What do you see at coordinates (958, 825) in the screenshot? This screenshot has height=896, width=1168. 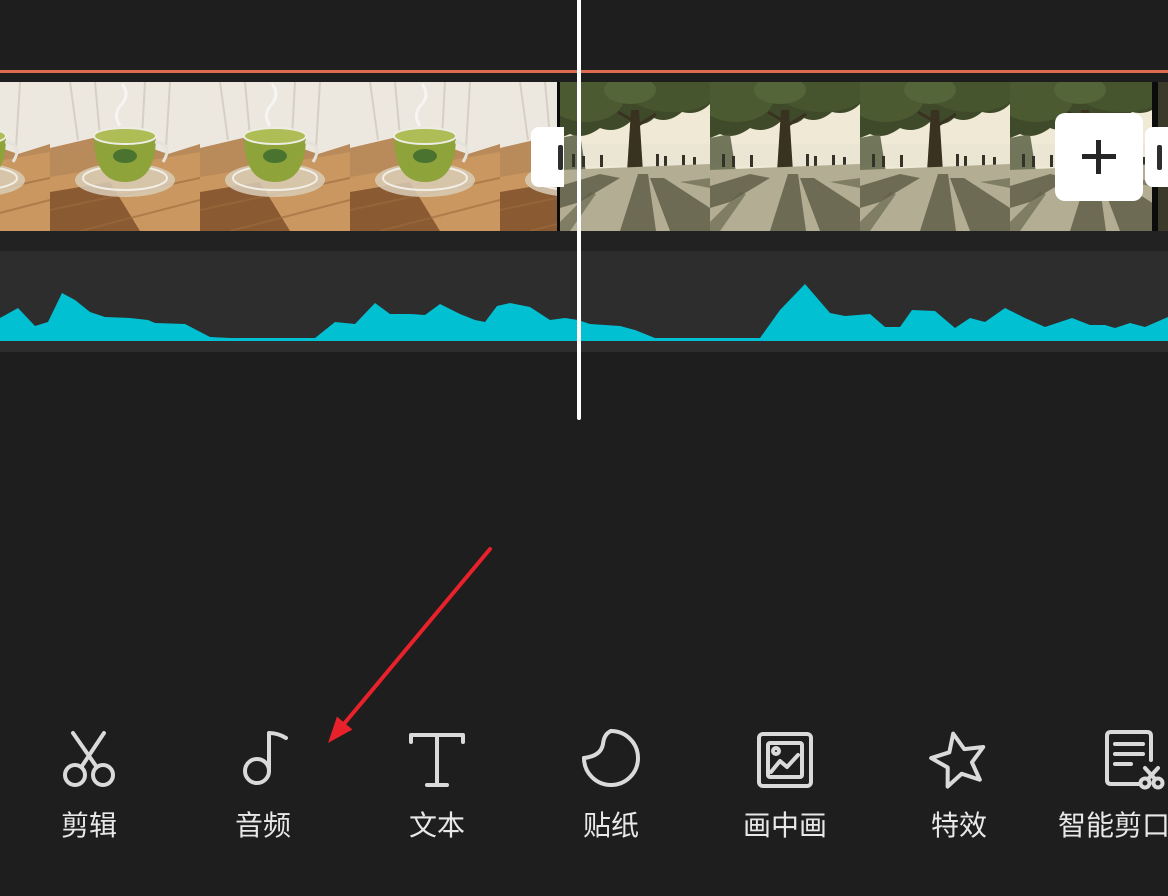 I see `toolbar-item-label: 特效` at bounding box center [958, 825].